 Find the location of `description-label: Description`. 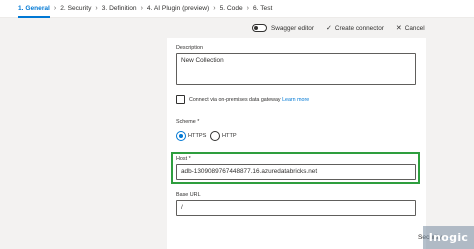

description-label: Description is located at coordinates (189, 48).